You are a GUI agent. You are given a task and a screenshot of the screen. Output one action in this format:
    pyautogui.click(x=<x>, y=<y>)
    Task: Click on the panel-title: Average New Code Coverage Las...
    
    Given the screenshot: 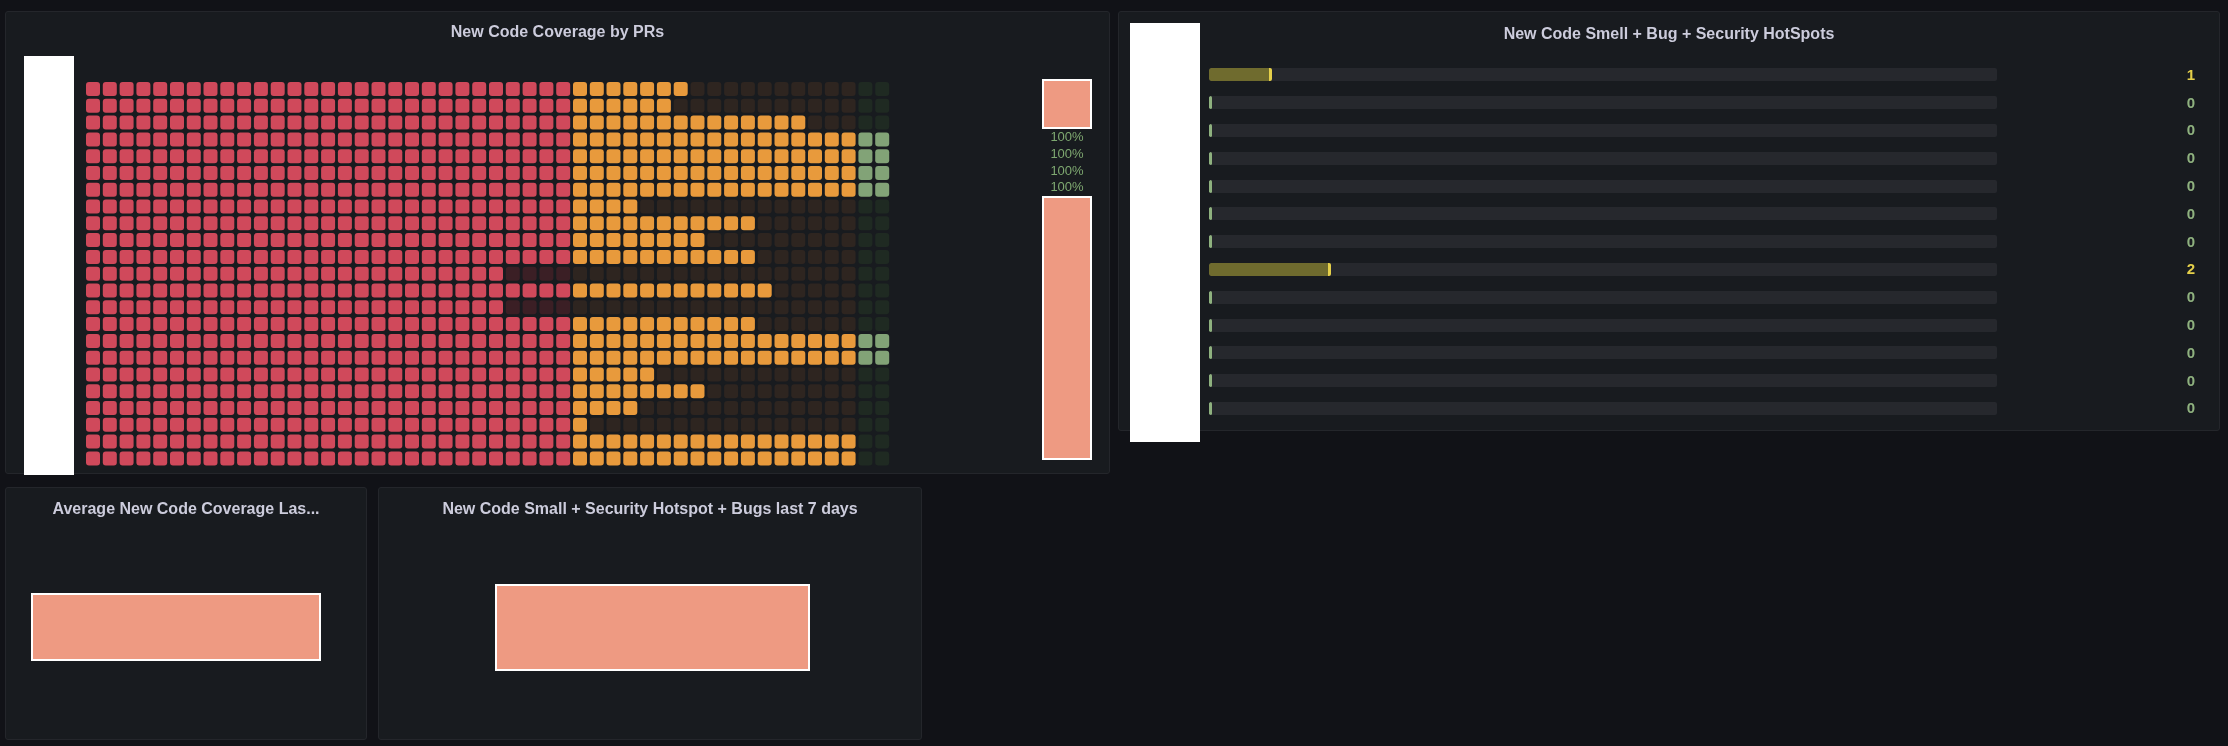 What is the action you would take?
    pyautogui.click(x=186, y=509)
    